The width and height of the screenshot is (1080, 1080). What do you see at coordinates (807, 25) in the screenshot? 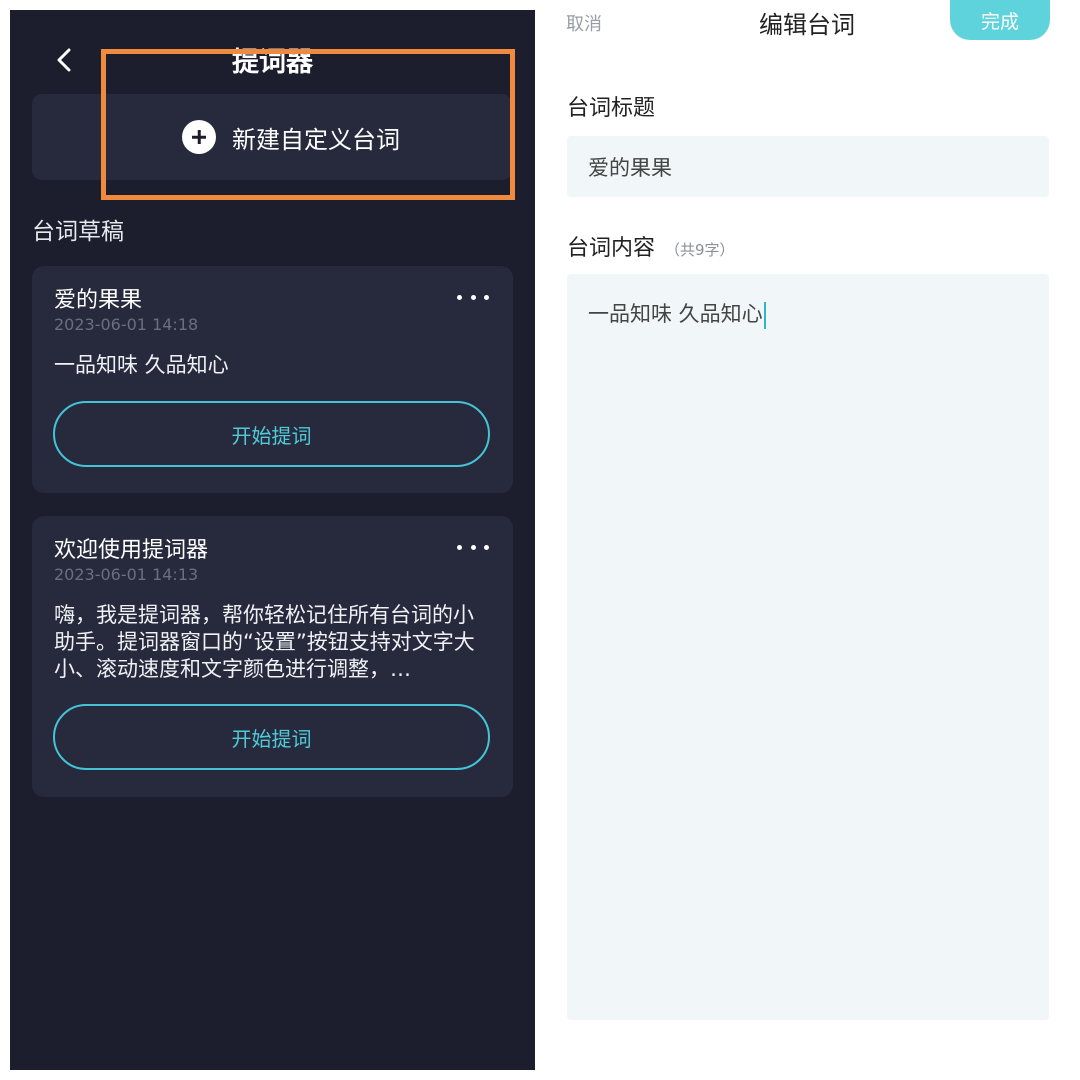
I see `edit-page-title: 编辑台词` at bounding box center [807, 25].